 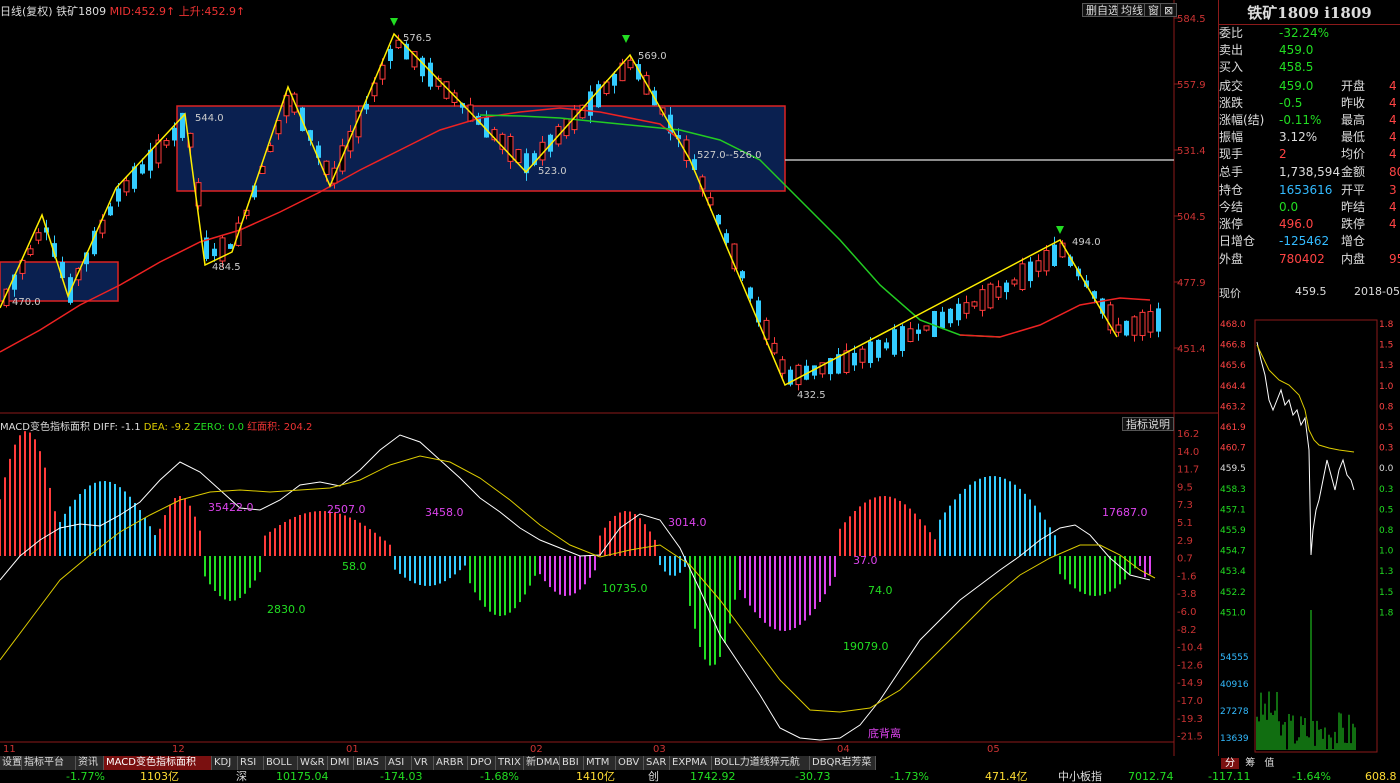 I want to click on quote-row: 外盘780402内盘958, so click(x=1309, y=258).